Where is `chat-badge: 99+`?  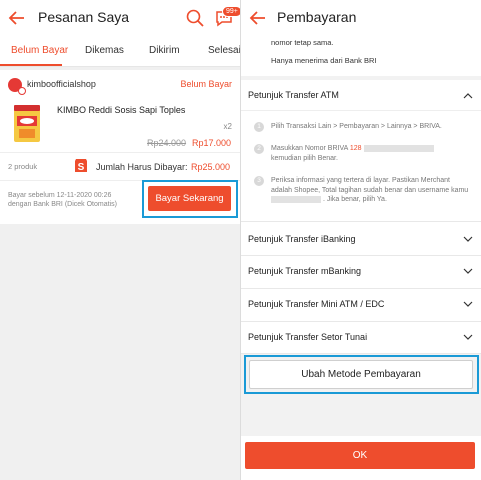 chat-badge: 99+ is located at coordinates (231, 11).